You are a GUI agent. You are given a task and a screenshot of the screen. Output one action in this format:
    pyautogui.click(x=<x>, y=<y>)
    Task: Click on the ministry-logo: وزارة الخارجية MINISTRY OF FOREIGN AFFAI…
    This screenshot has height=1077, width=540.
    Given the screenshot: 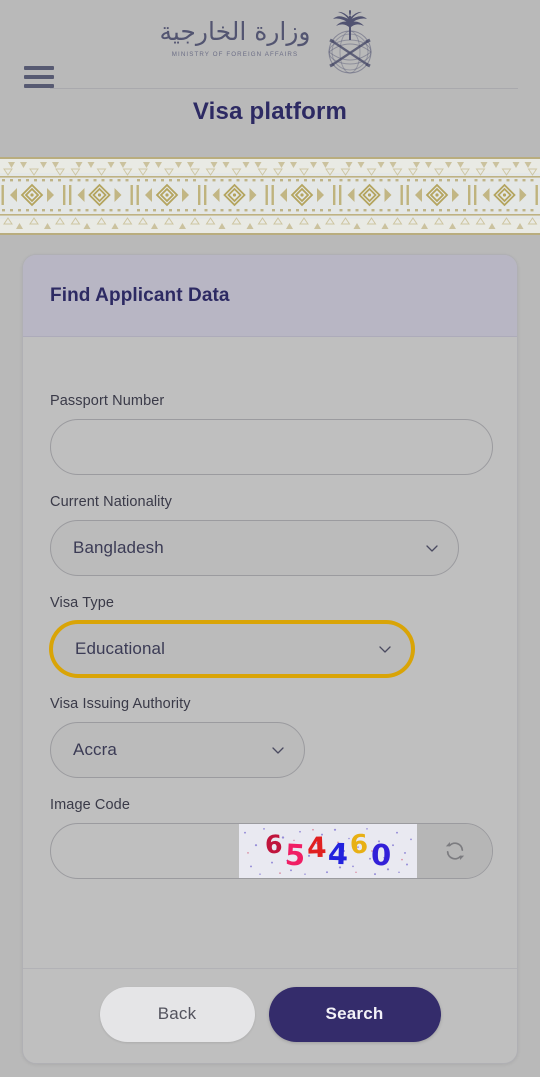 What is the action you would take?
    pyautogui.click(x=270, y=44)
    